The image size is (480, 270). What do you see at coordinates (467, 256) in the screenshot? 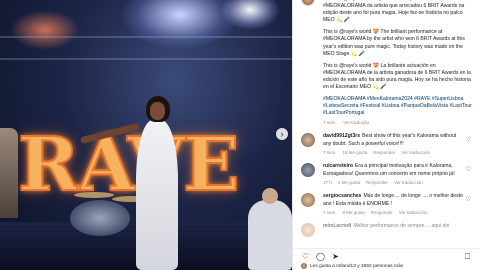
I see `bookmark-icon: ⎕` at bounding box center [467, 256].